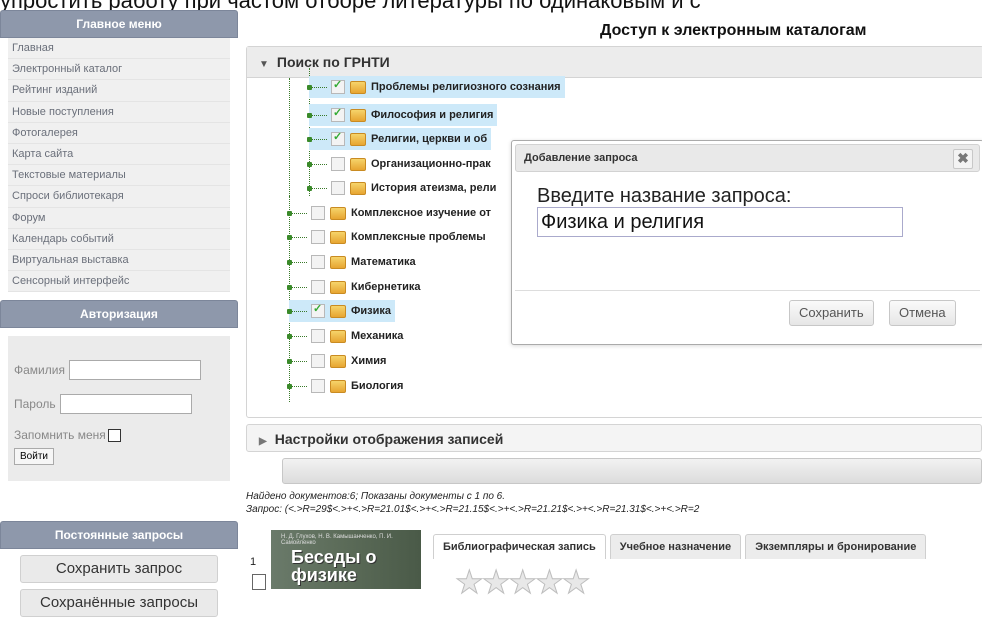 The image size is (982, 617). I want to click on query-name-input, so click(720, 222).